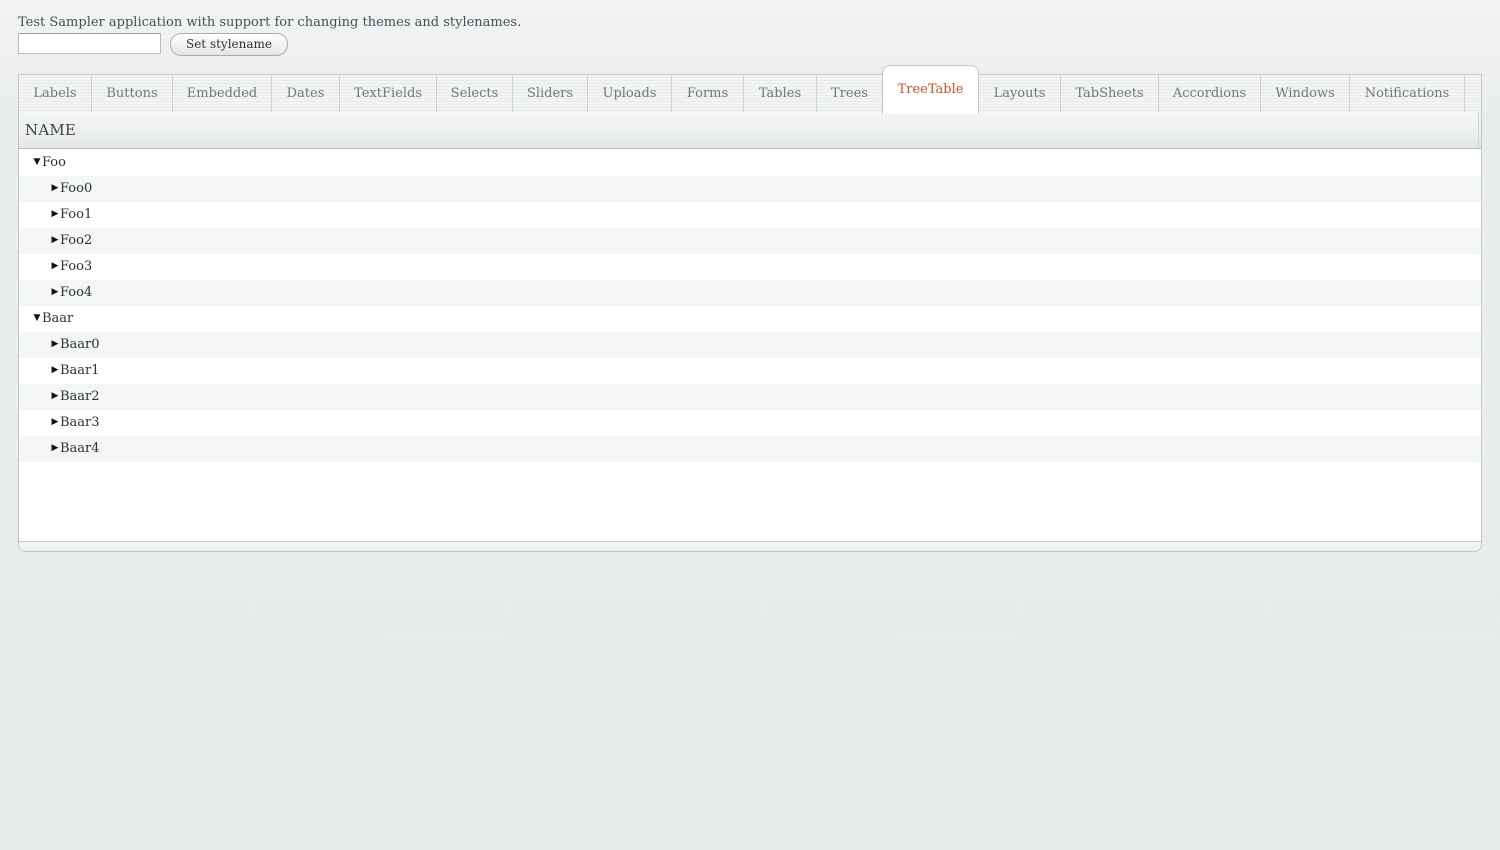 The height and width of the screenshot is (850, 1500). What do you see at coordinates (76, 266) in the screenshot?
I see `tree-row-label: Foo3` at bounding box center [76, 266].